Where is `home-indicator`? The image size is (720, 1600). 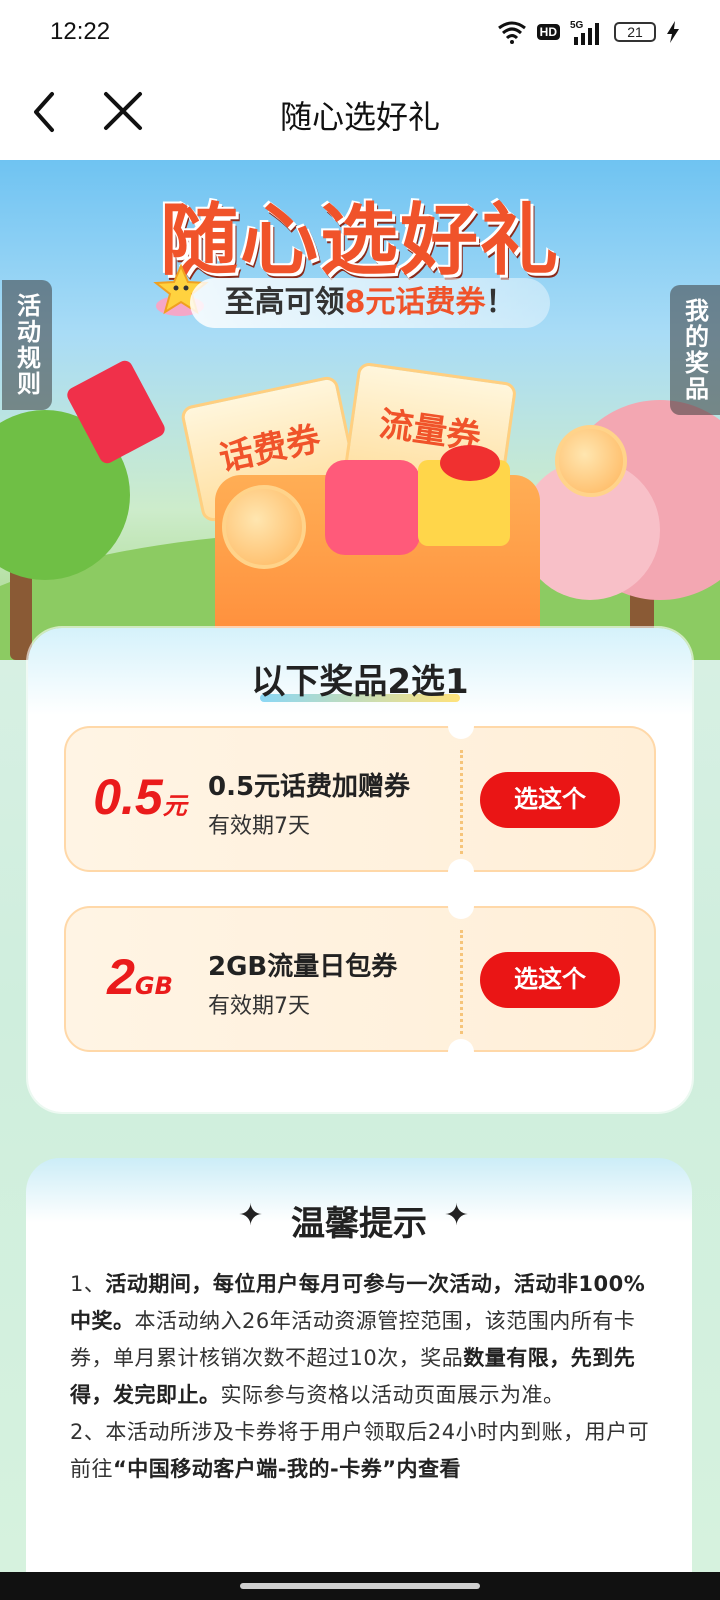
home-indicator is located at coordinates (360, 1586).